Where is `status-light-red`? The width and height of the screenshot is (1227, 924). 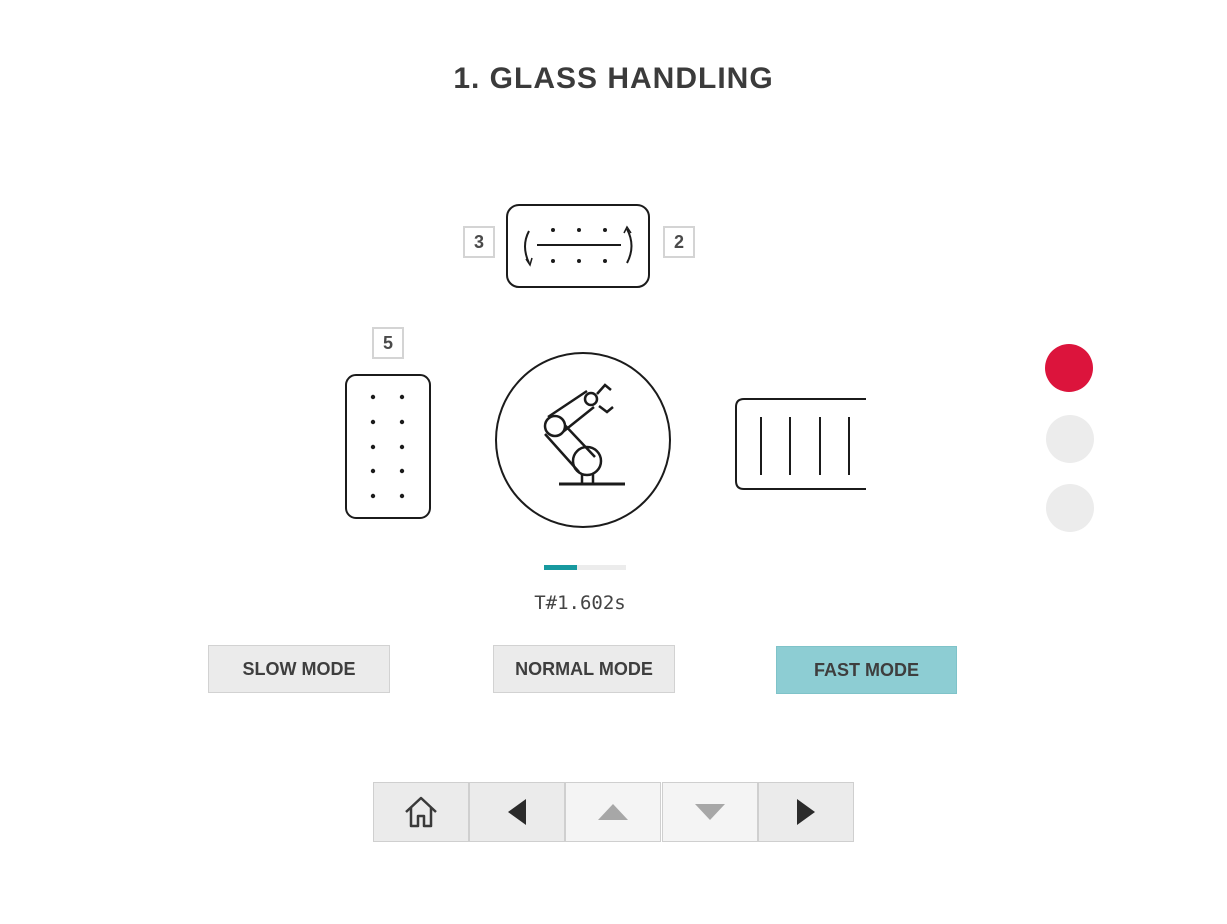
status-light-red is located at coordinates (1069, 368).